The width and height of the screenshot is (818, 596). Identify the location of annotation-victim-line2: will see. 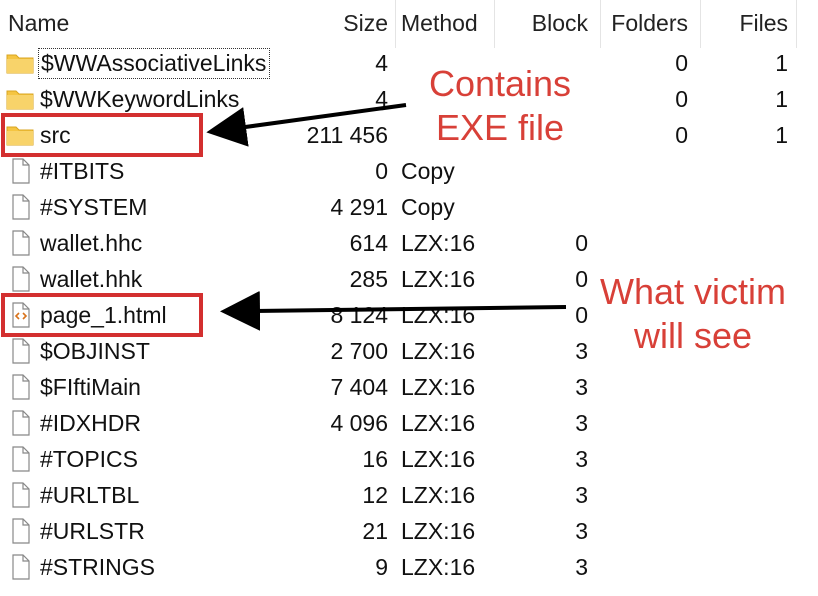
(693, 335).